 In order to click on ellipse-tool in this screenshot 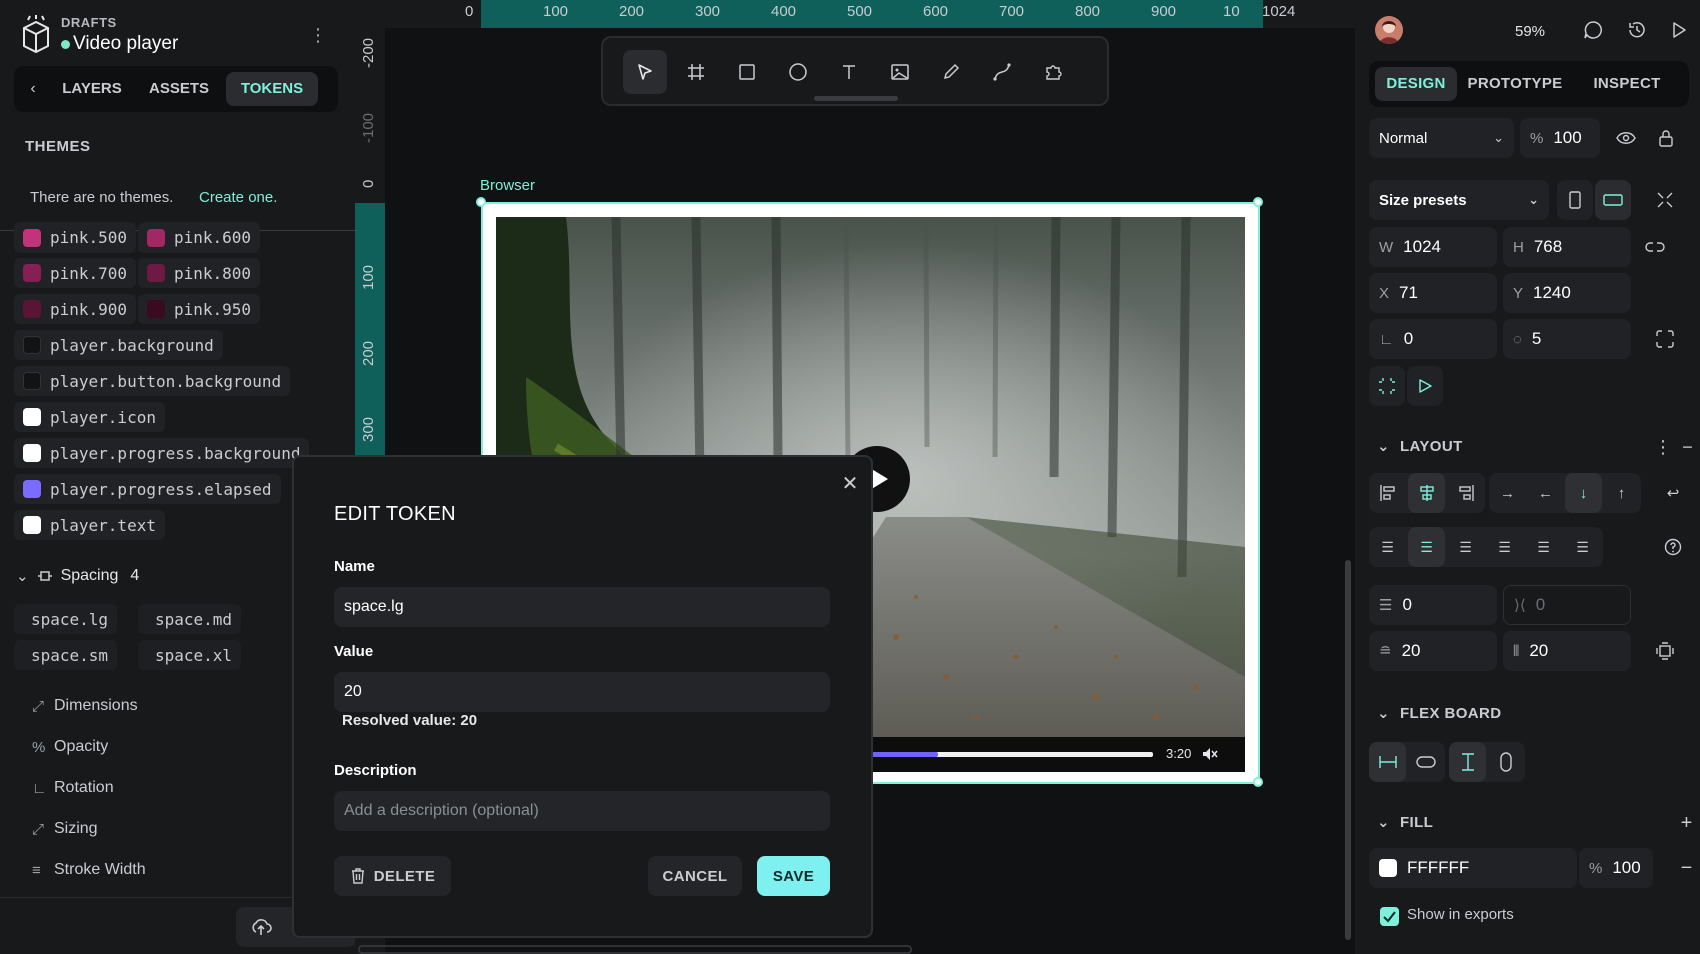, I will do `click(798, 72)`.